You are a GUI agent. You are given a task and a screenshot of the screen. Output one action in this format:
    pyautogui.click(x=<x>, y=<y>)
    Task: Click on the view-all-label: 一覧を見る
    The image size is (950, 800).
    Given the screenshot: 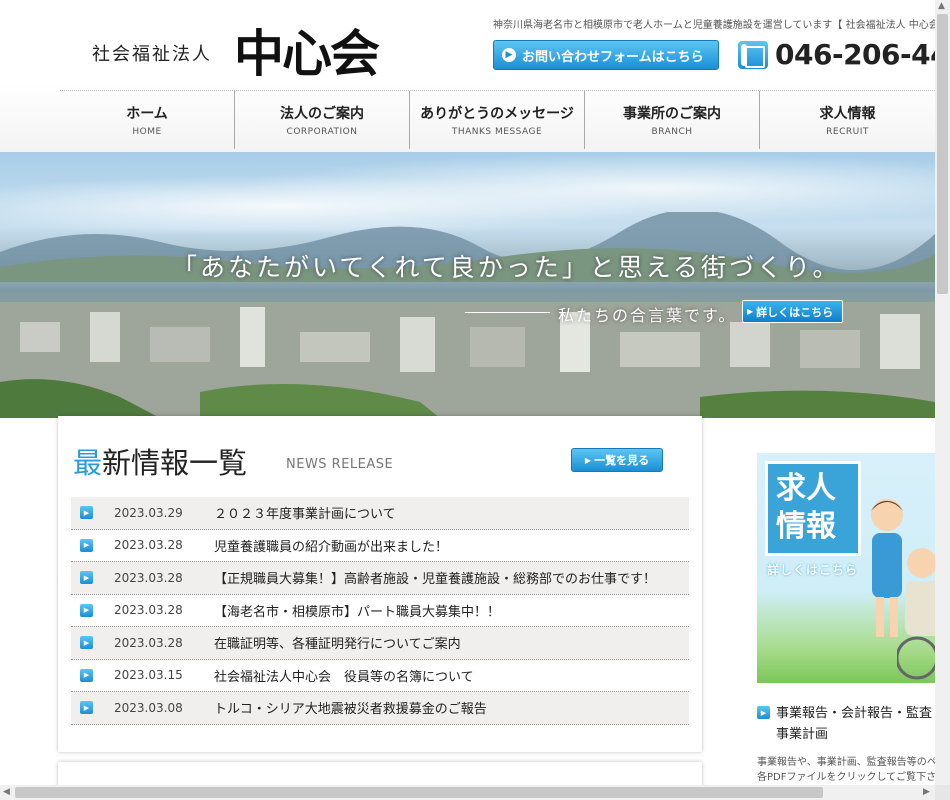 What is the action you would take?
    pyautogui.click(x=622, y=460)
    